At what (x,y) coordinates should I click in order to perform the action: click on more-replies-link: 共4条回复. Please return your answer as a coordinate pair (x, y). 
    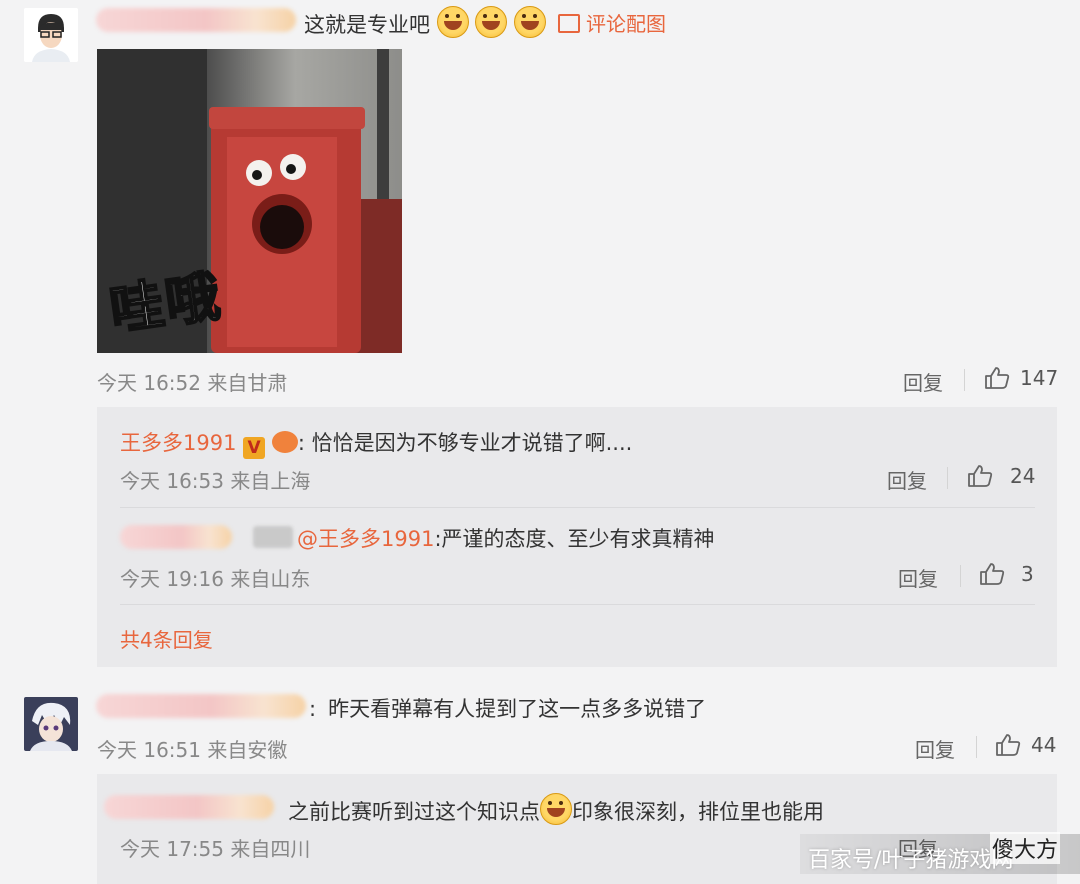
    Looking at the image, I should click on (166, 638).